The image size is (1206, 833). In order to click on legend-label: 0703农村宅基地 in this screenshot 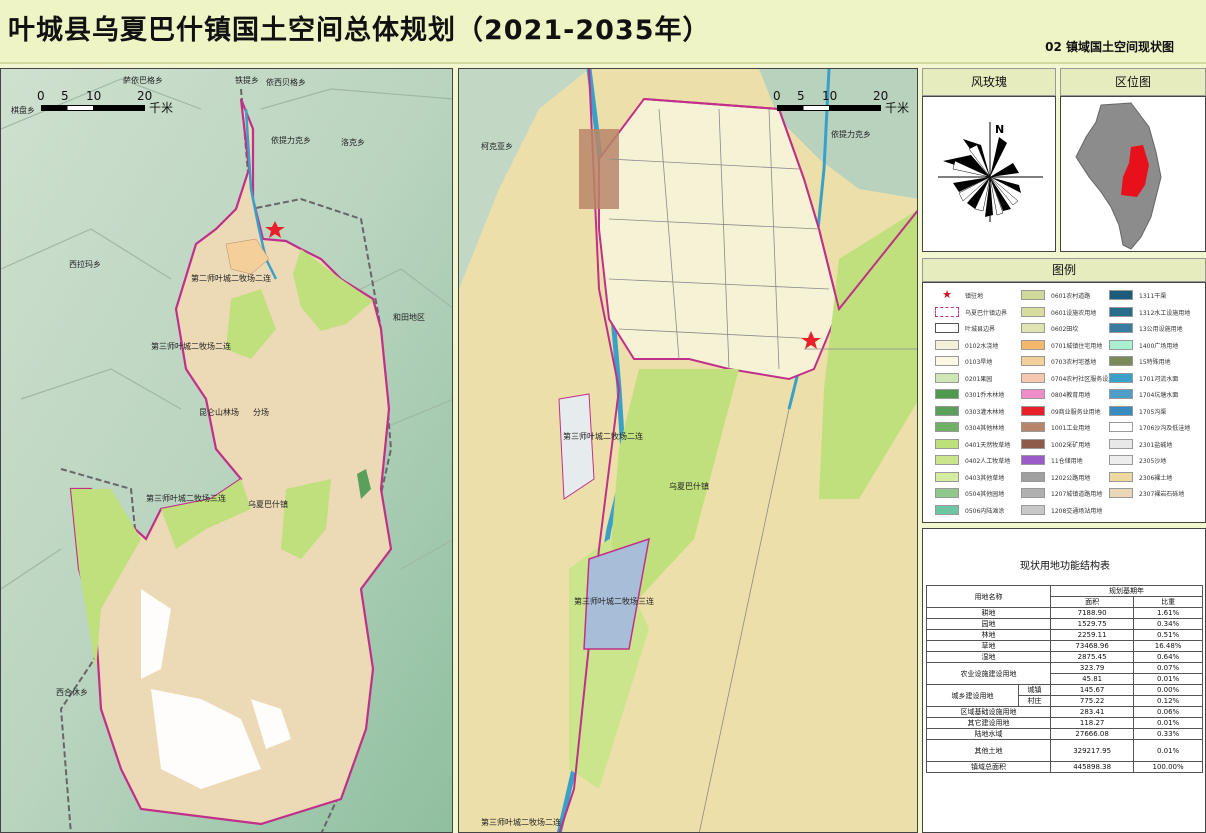, I will do `click(1074, 362)`.